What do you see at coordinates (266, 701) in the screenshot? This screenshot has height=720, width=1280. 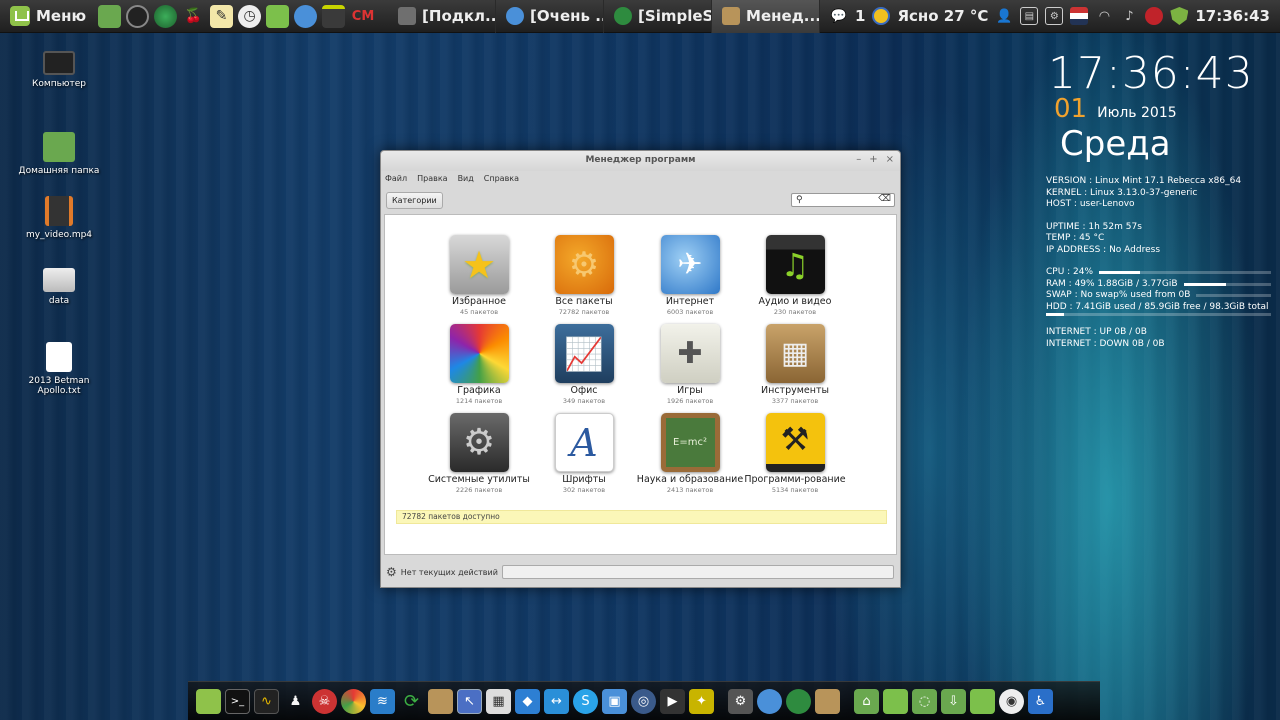 I see `system-monitor-icon: ∿` at bounding box center [266, 701].